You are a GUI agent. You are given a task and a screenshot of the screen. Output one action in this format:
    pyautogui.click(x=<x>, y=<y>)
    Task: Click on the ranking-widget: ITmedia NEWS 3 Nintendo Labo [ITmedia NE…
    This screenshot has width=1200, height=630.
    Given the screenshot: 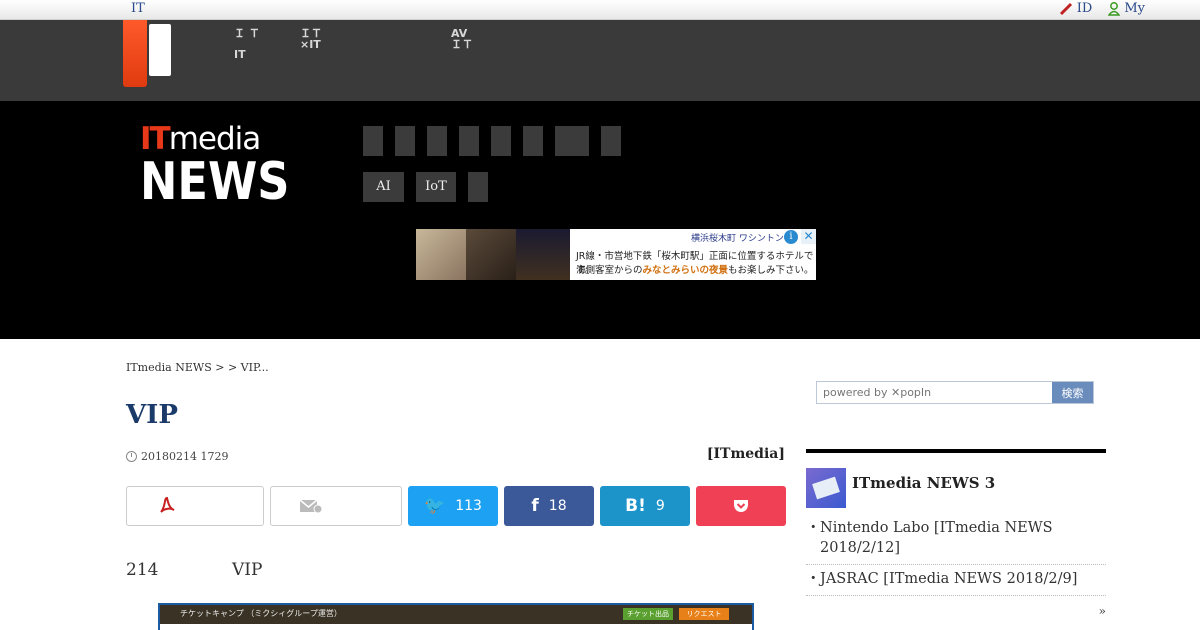 What is the action you would take?
    pyautogui.click(x=956, y=533)
    